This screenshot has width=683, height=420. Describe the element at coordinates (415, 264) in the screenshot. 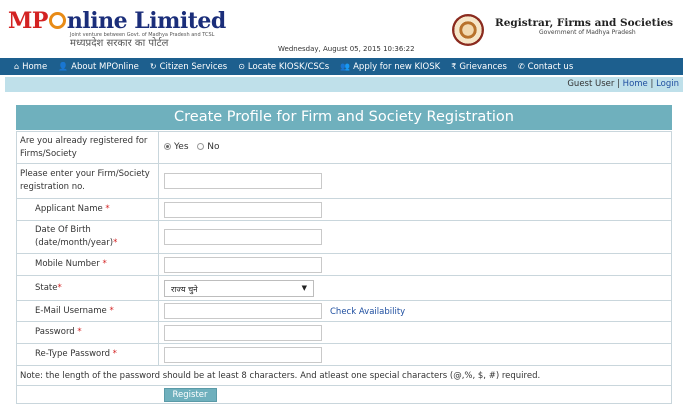

I see `mobile-cell` at that location.